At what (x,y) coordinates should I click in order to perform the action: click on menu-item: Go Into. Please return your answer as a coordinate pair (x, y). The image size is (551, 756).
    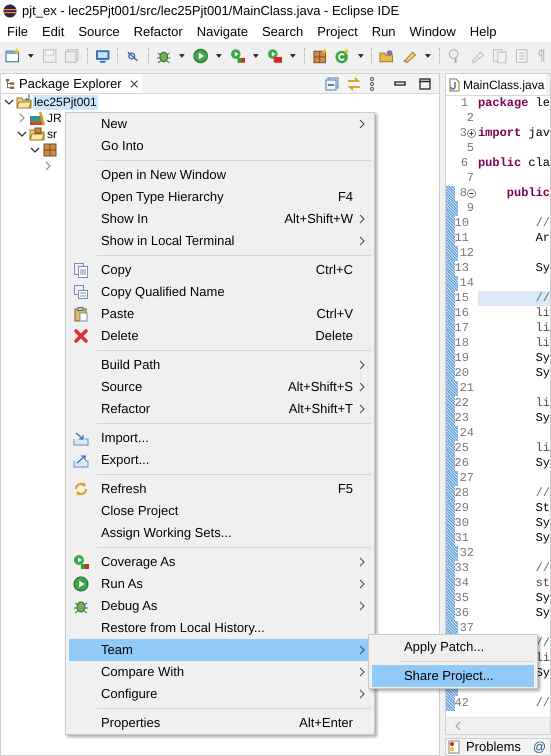
    Looking at the image, I should click on (220, 146).